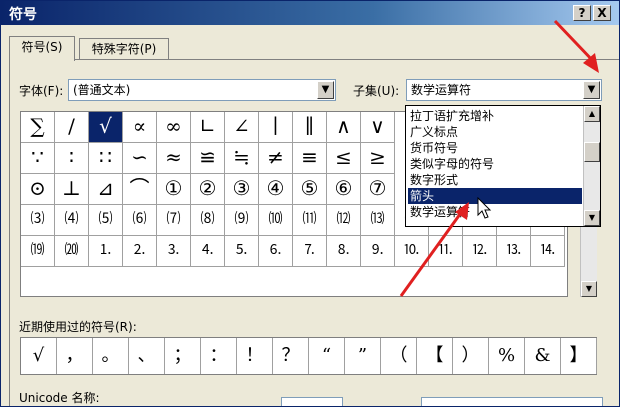  I want to click on symbol-cell: ∶, so click(72, 158).